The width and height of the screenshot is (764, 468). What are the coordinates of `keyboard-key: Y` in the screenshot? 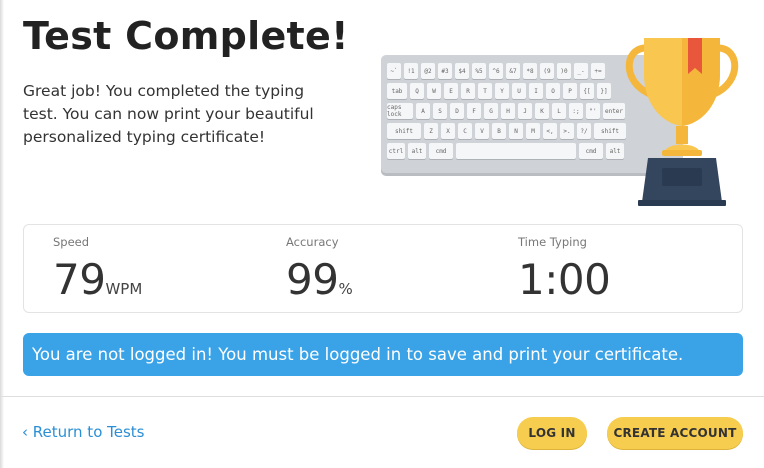 It's located at (502, 91).